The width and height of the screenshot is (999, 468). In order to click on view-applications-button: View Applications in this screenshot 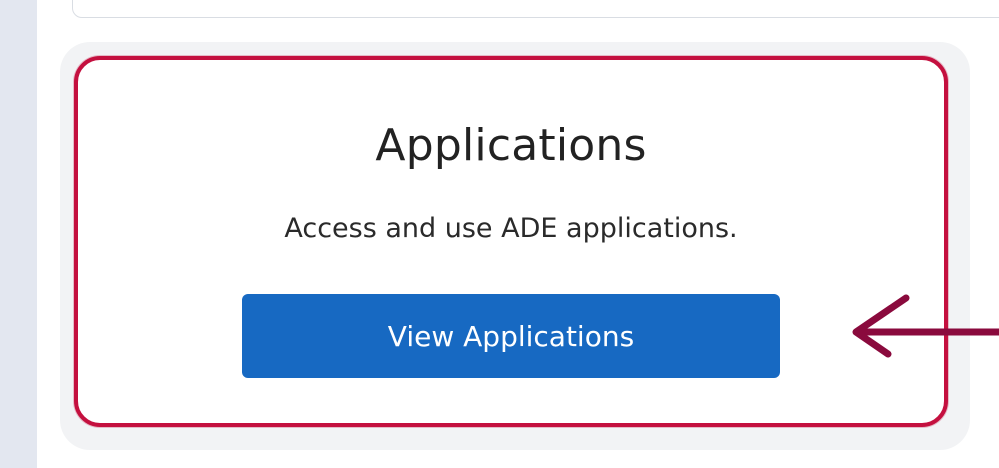, I will do `click(511, 336)`.